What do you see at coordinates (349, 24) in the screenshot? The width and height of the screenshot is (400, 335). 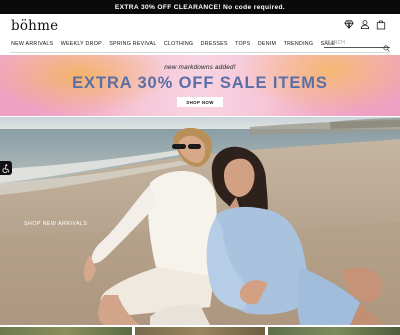 I see `diamond-icon` at bounding box center [349, 24].